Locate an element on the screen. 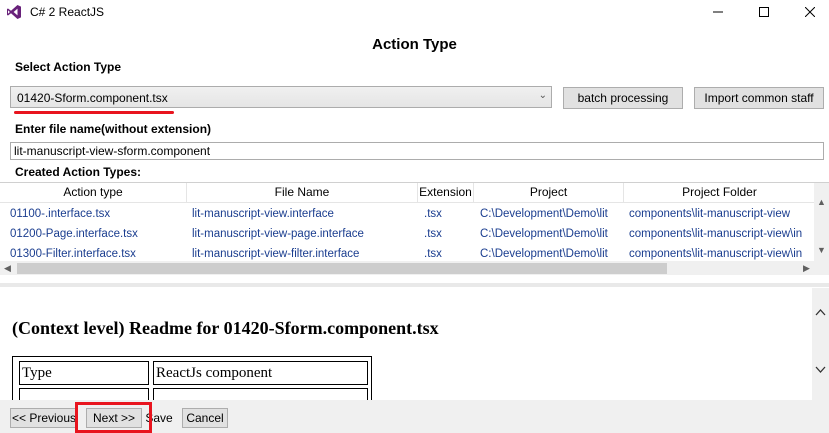  scroll-left-icon: ◀ is located at coordinates (7, 268).